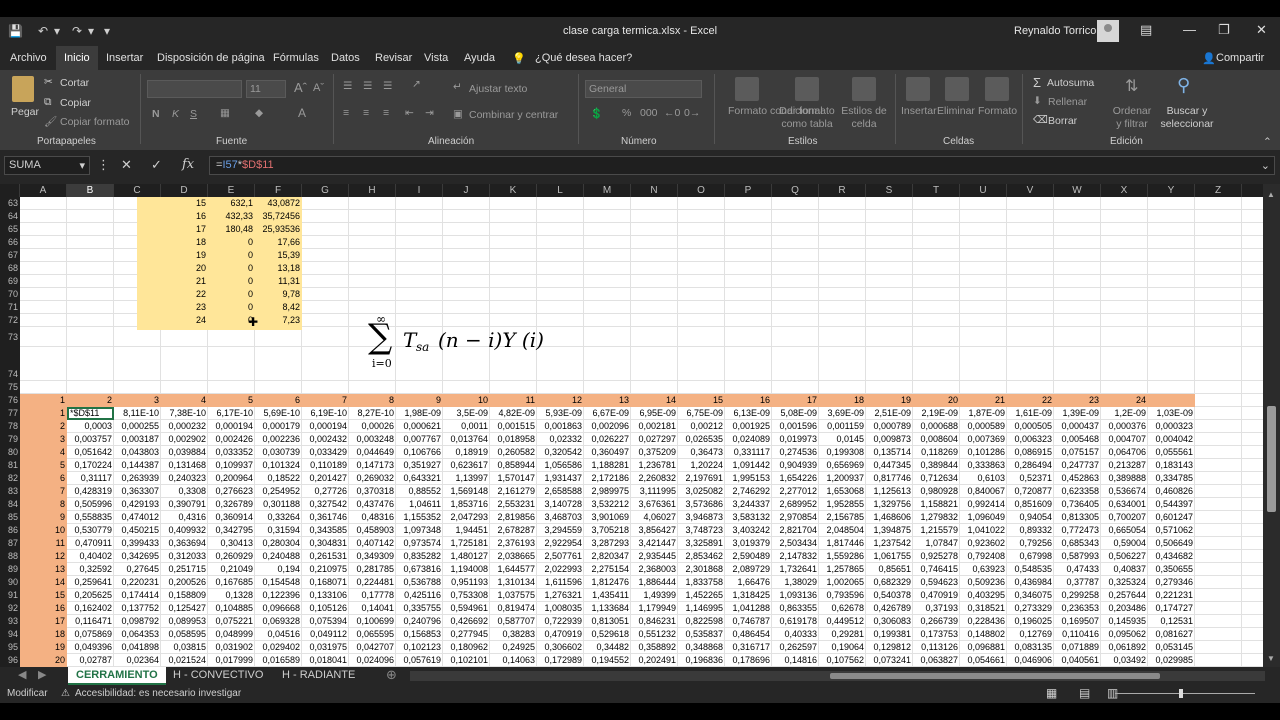 The width and height of the screenshot is (1280, 720). What do you see at coordinates (1030, 190) in the screenshot?
I see `column-header: V` at bounding box center [1030, 190].